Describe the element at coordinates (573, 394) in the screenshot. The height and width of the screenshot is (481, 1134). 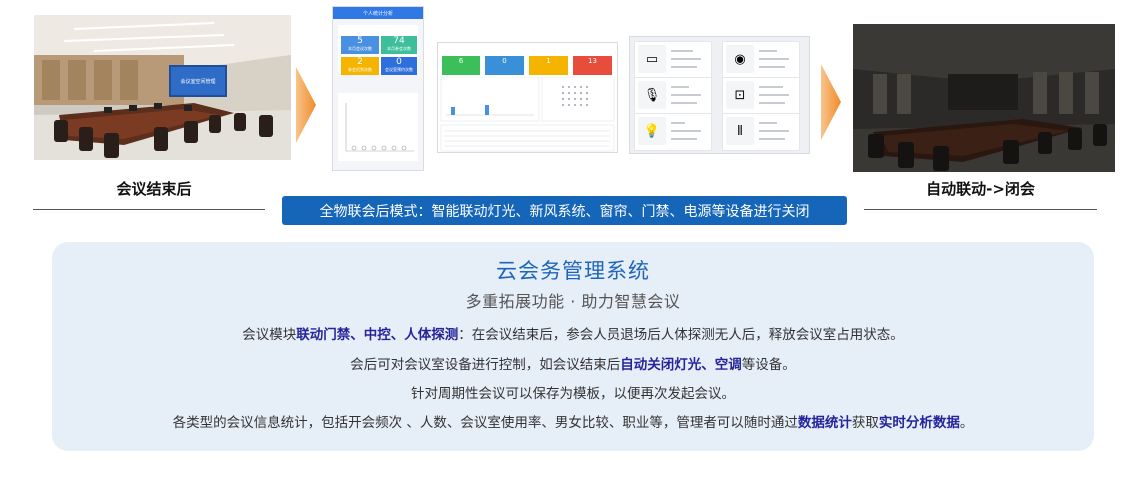
I see `panel-line-3: 针对周期性会议可以保存为模板，以便再次发起会议。` at that location.